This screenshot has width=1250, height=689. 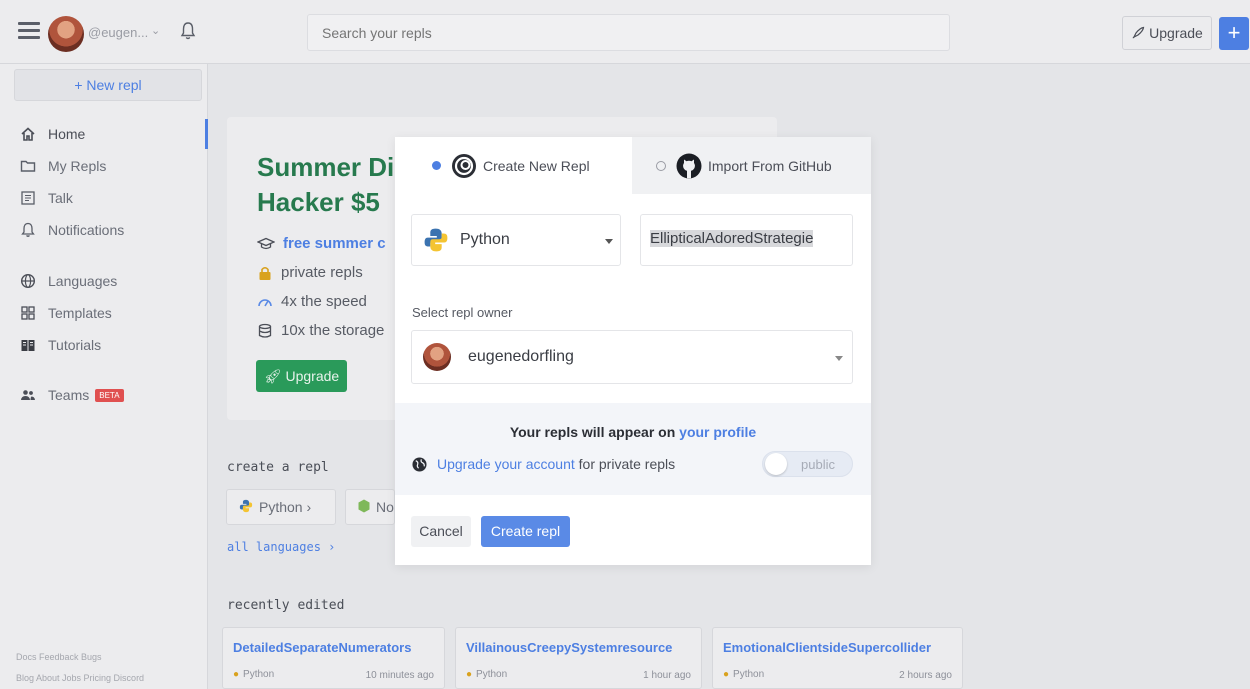 I want to click on owner-select: eugenedorfling, so click(x=632, y=357).